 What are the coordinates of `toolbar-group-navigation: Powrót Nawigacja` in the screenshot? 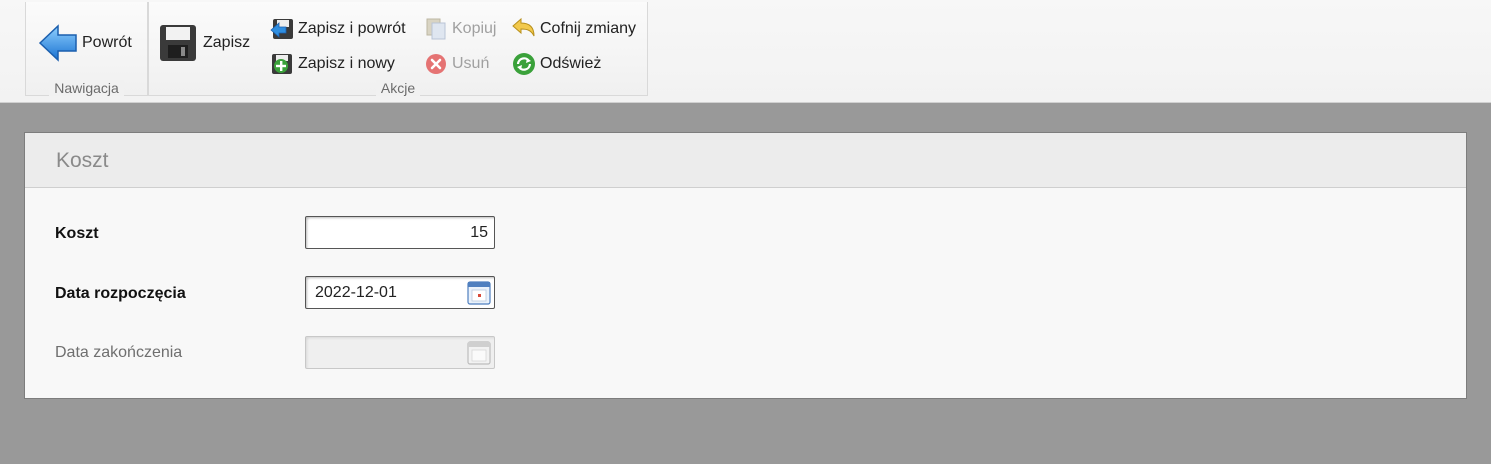 It's located at (86, 49).